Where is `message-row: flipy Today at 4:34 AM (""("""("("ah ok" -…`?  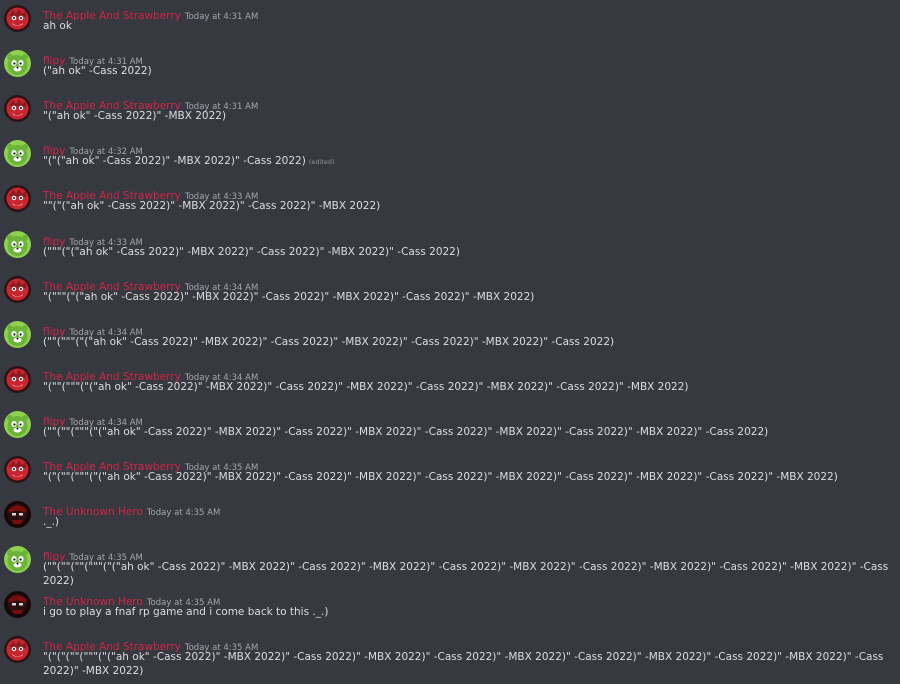 message-row: flipy Today at 4:34 AM (""("""("("ah ok" -… is located at coordinates (450, 338).